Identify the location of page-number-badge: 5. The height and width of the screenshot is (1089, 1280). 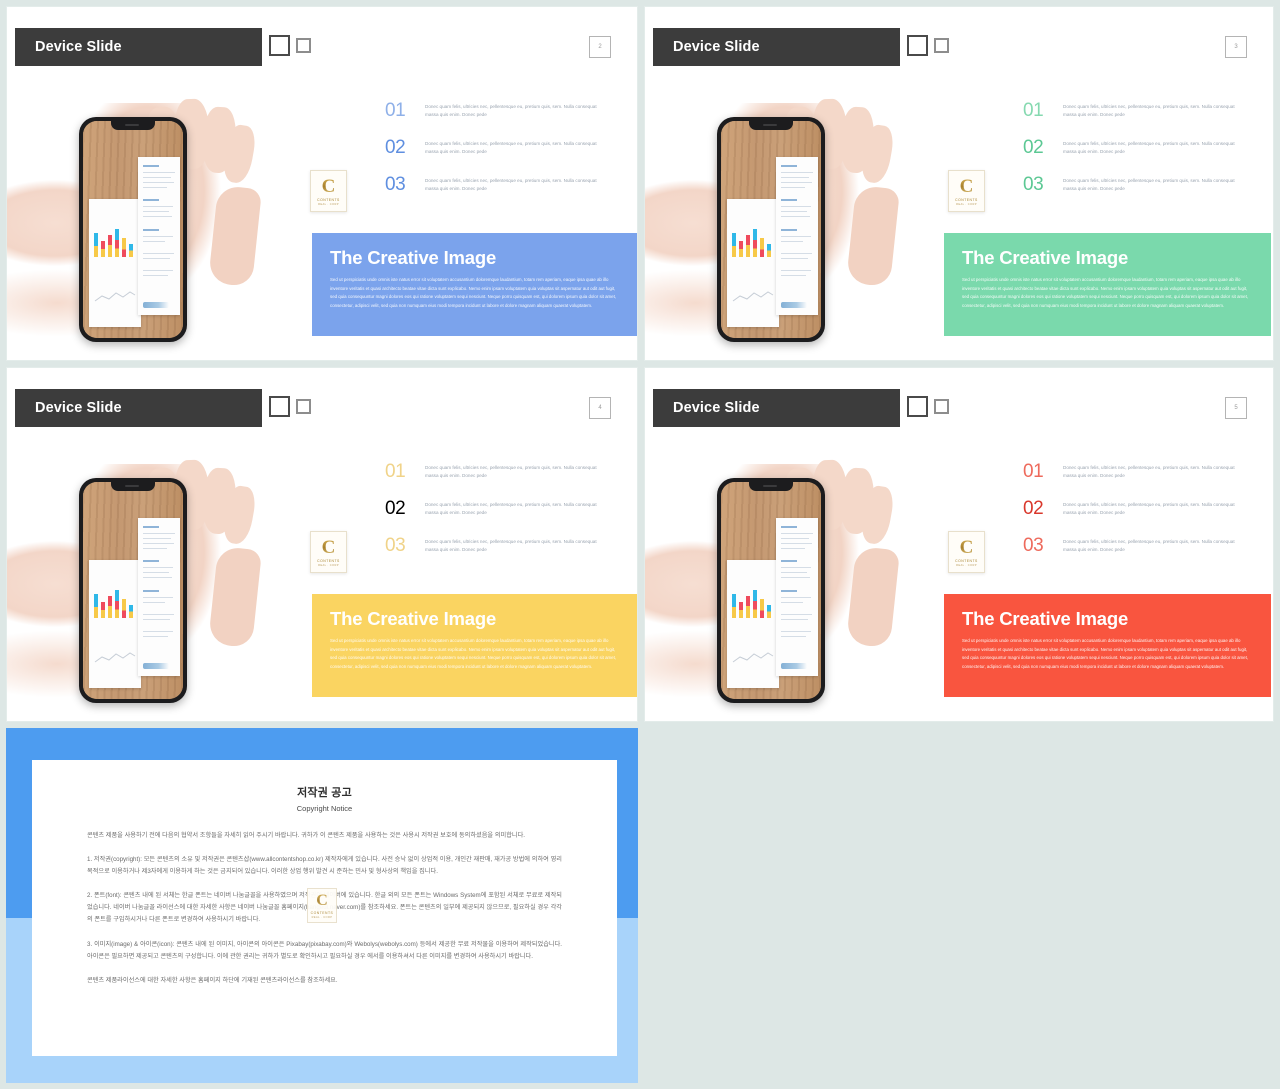
(1236, 408).